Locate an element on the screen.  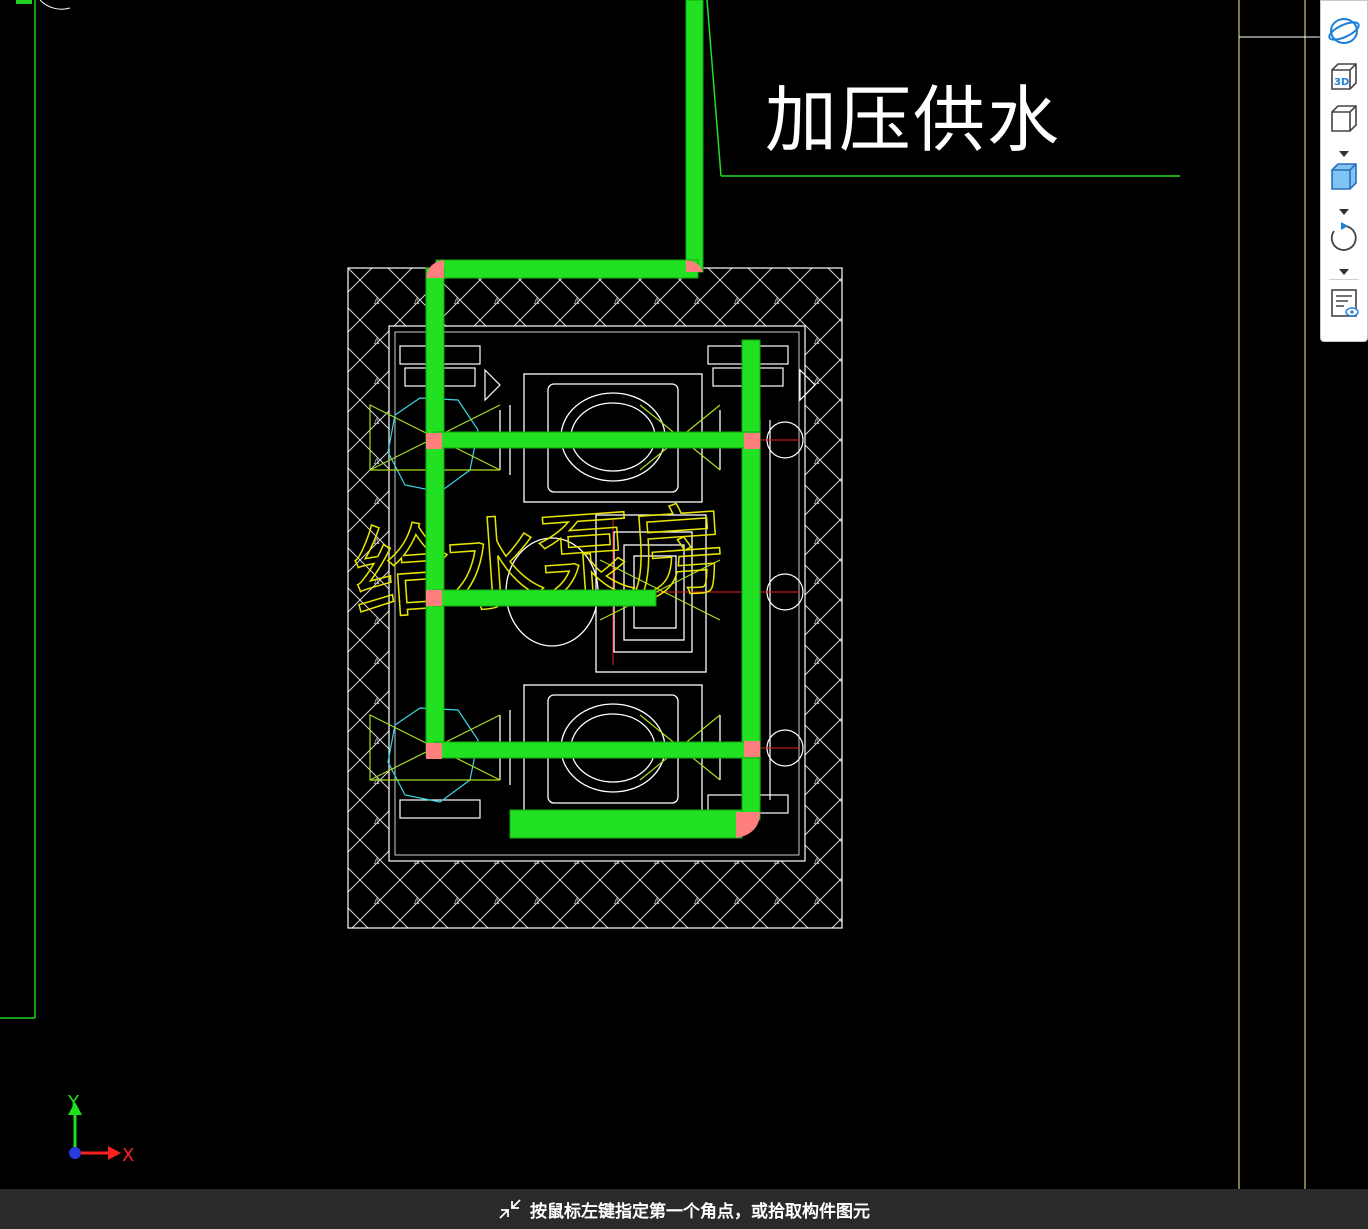
orbit-button is located at coordinates (1344, 33).